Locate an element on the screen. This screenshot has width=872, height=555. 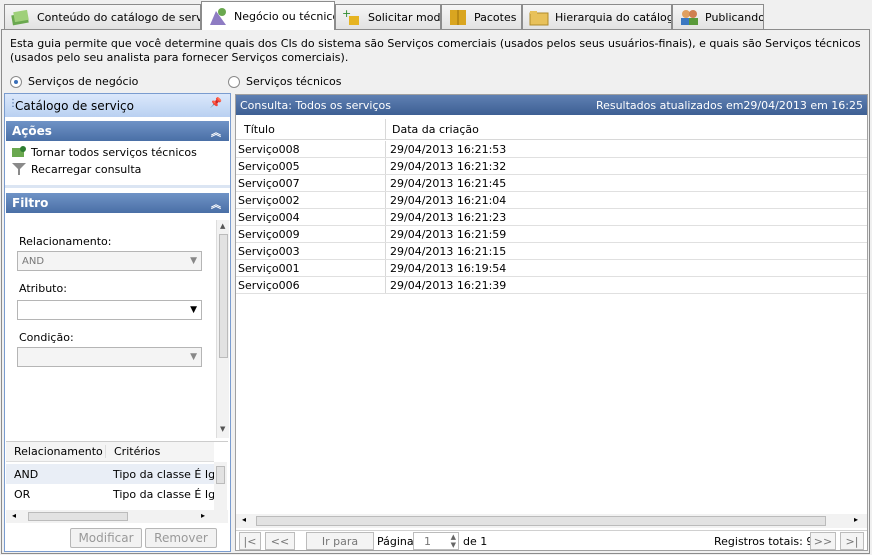
sidebar-title: Catálogo de serviço is located at coordinates (74, 105).